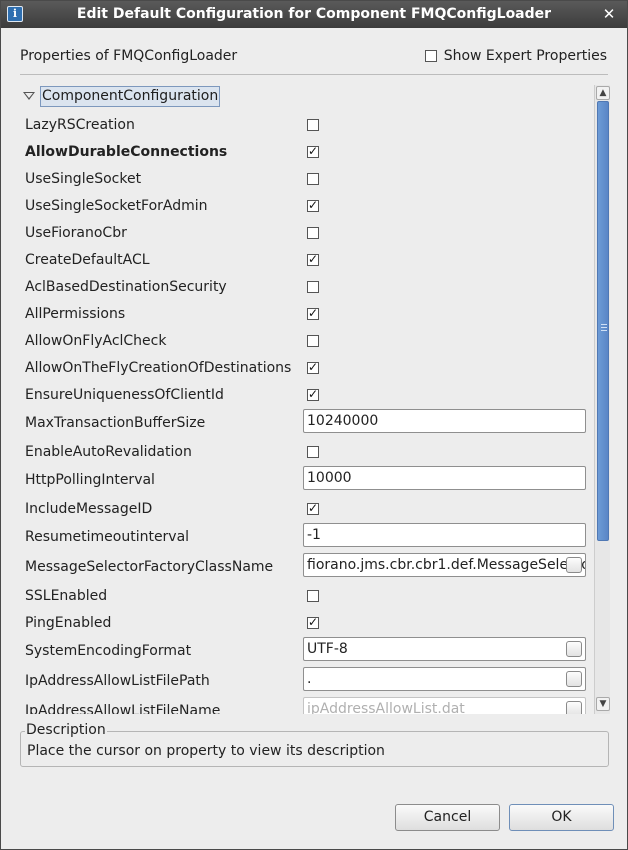 The width and height of the screenshot is (628, 850). Describe the element at coordinates (126, 286) in the screenshot. I see `property-name: AclBasedDestinationSecurity` at that location.